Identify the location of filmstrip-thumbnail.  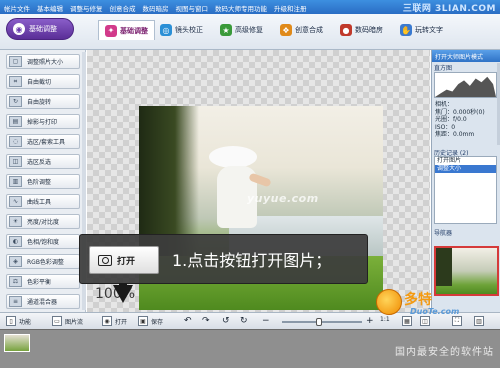
(17, 343).